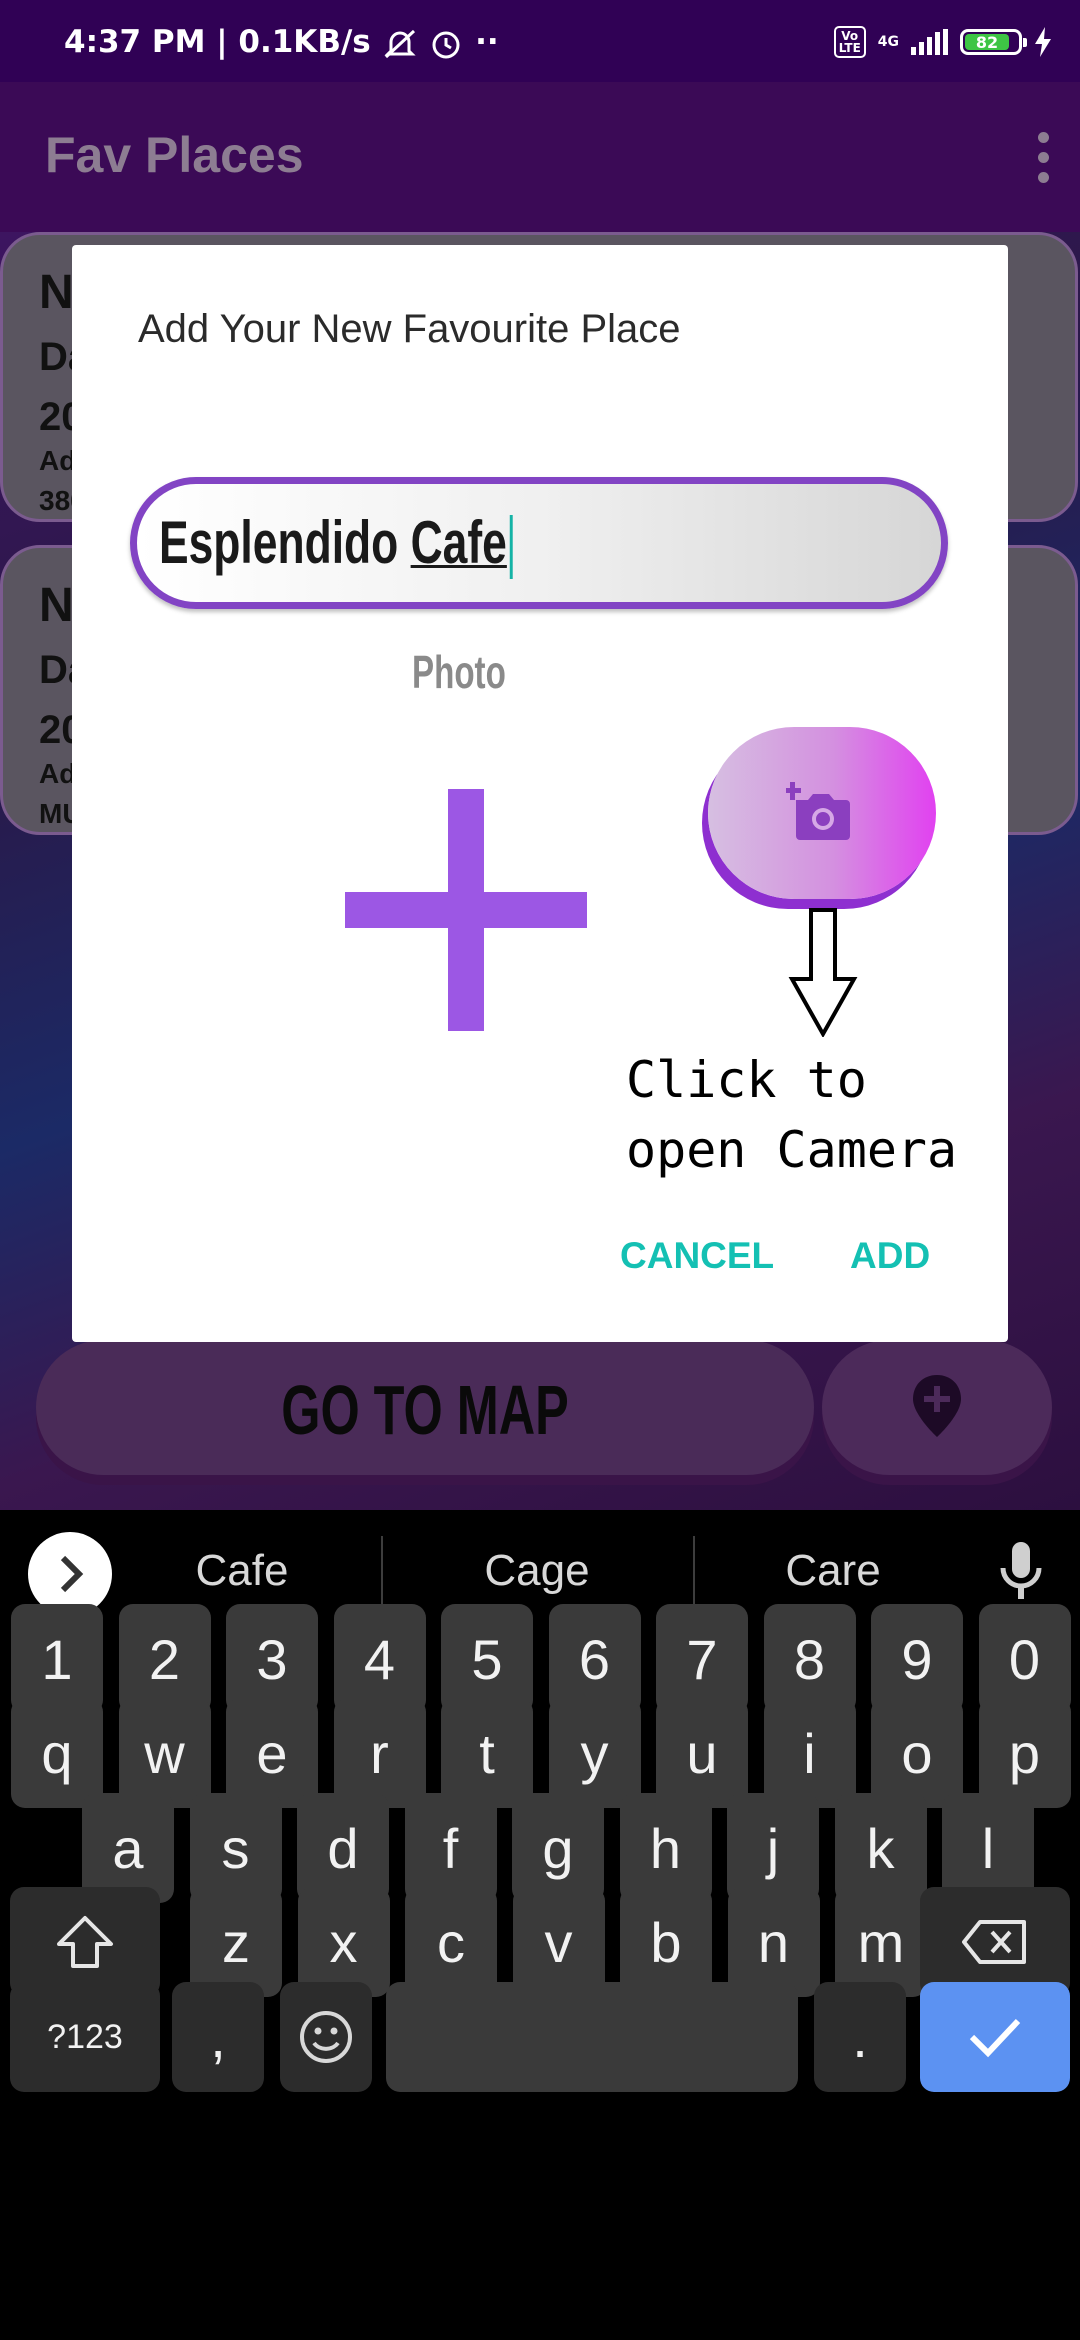 This screenshot has width=1080, height=2340. Describe the element at coordinates (823, 972) in the screenshot. I see `down-arrow-annotation` at that location.